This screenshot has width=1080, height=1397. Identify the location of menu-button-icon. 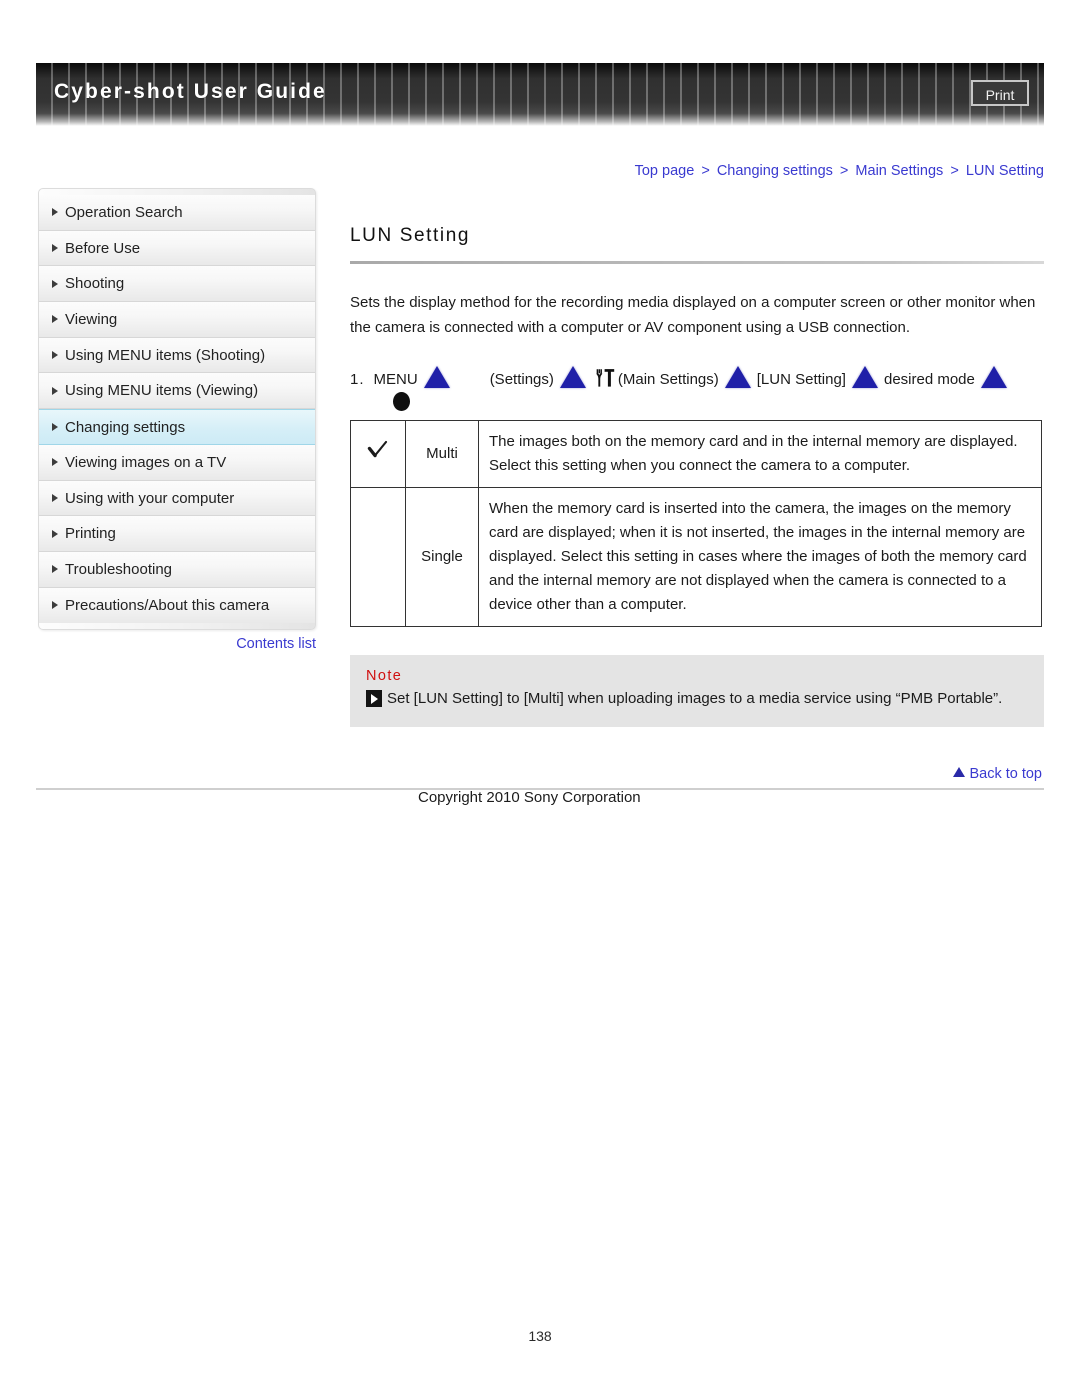
(401, 401).